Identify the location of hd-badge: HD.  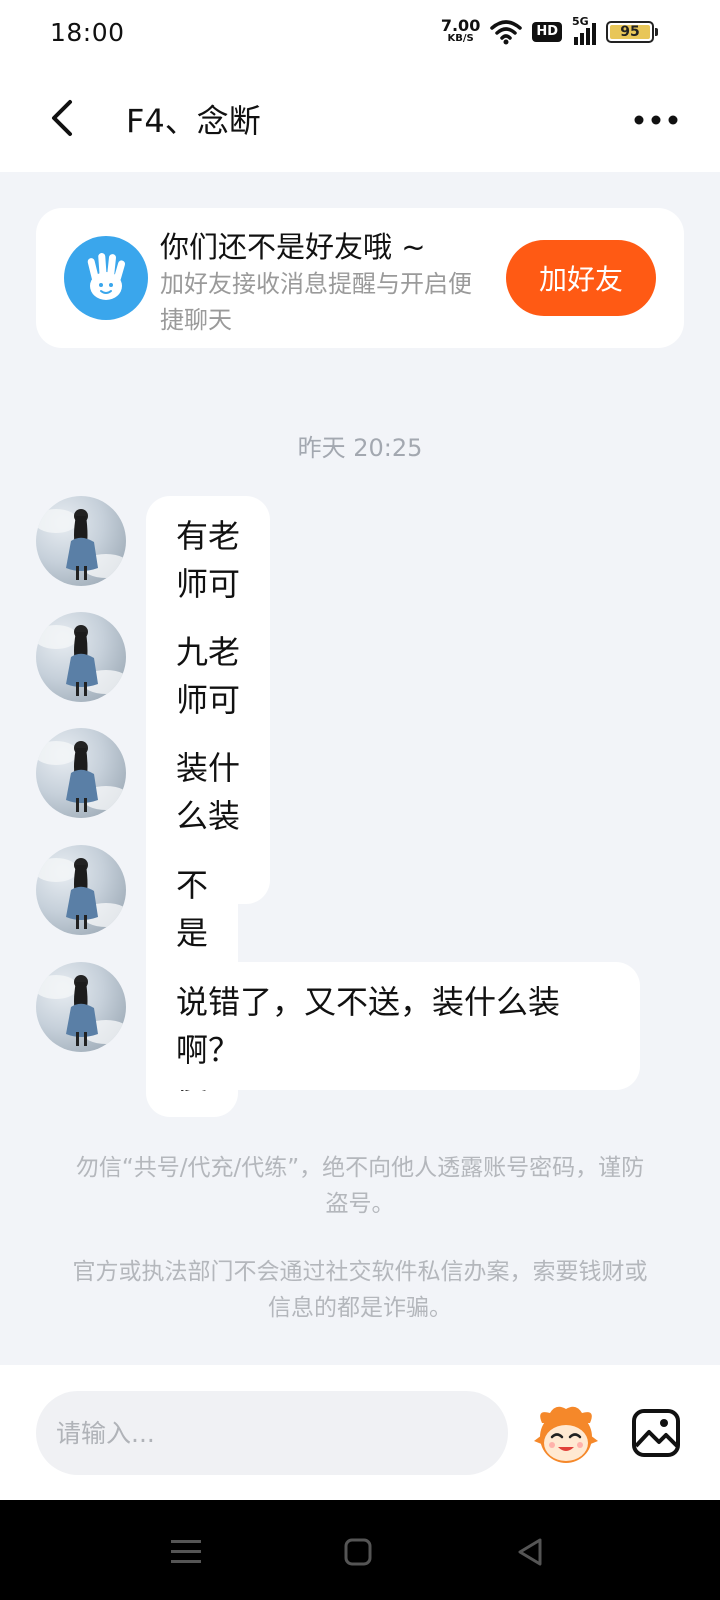
(547, 32).